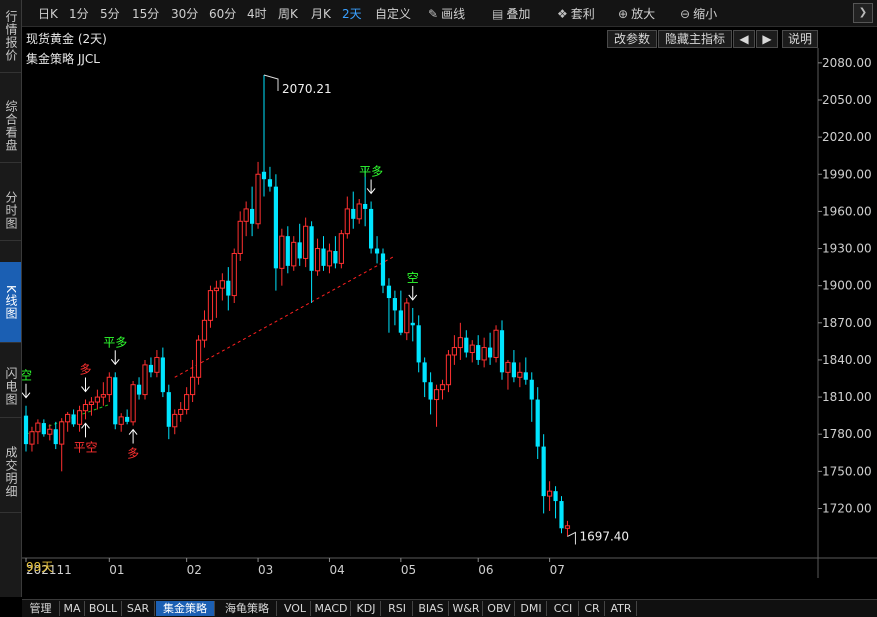 This screenshot has height=617, width=877. I want to click on tab-wr: W&R, so click(466, 608).